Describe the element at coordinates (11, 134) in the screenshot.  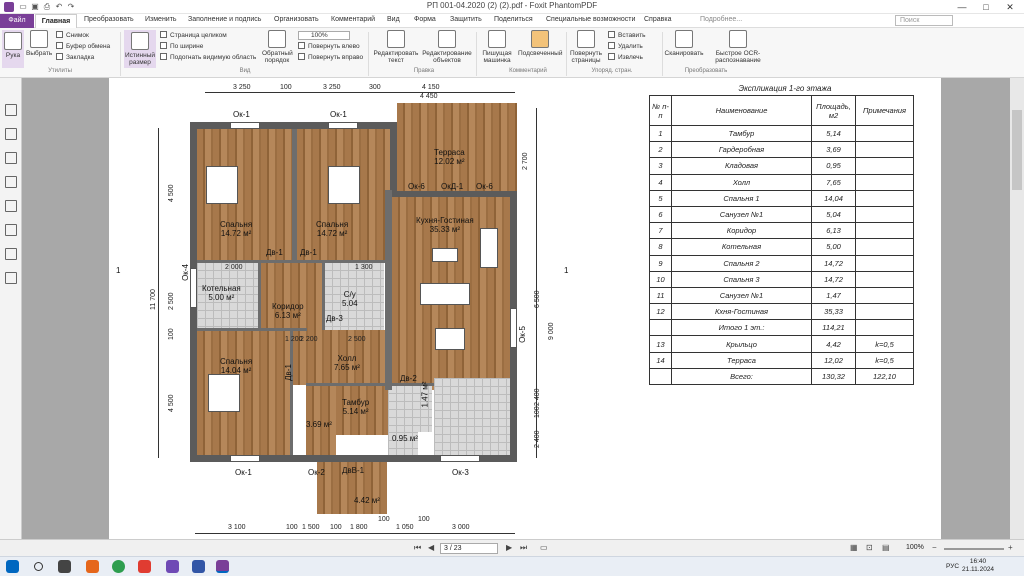
I see `pages-icon` at that location.